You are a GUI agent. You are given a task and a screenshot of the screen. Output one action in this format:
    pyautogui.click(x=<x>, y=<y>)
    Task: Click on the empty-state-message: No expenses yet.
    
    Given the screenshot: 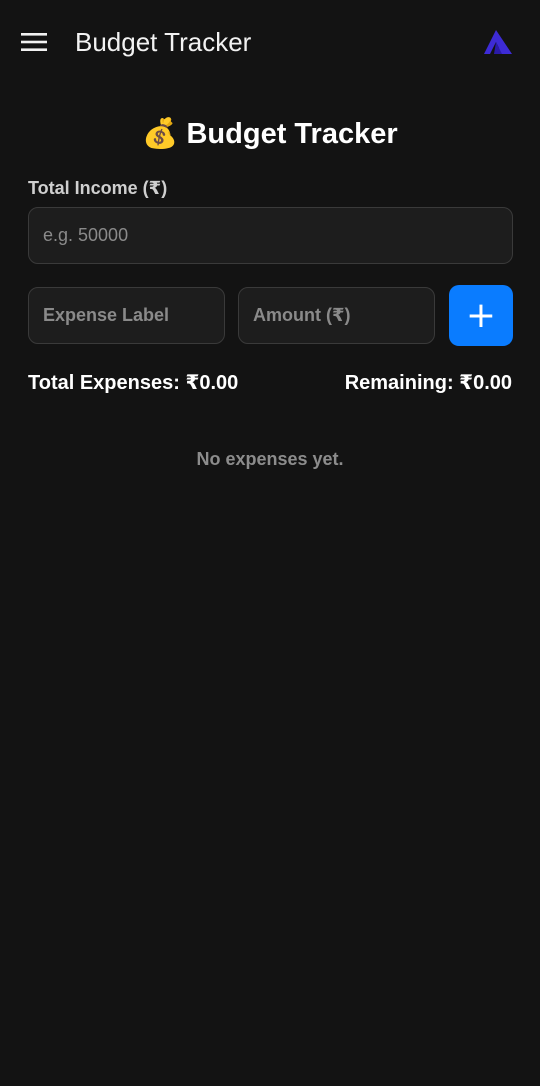 What is the action you would take?
    pyautogui.click(x=270, y=459)
    